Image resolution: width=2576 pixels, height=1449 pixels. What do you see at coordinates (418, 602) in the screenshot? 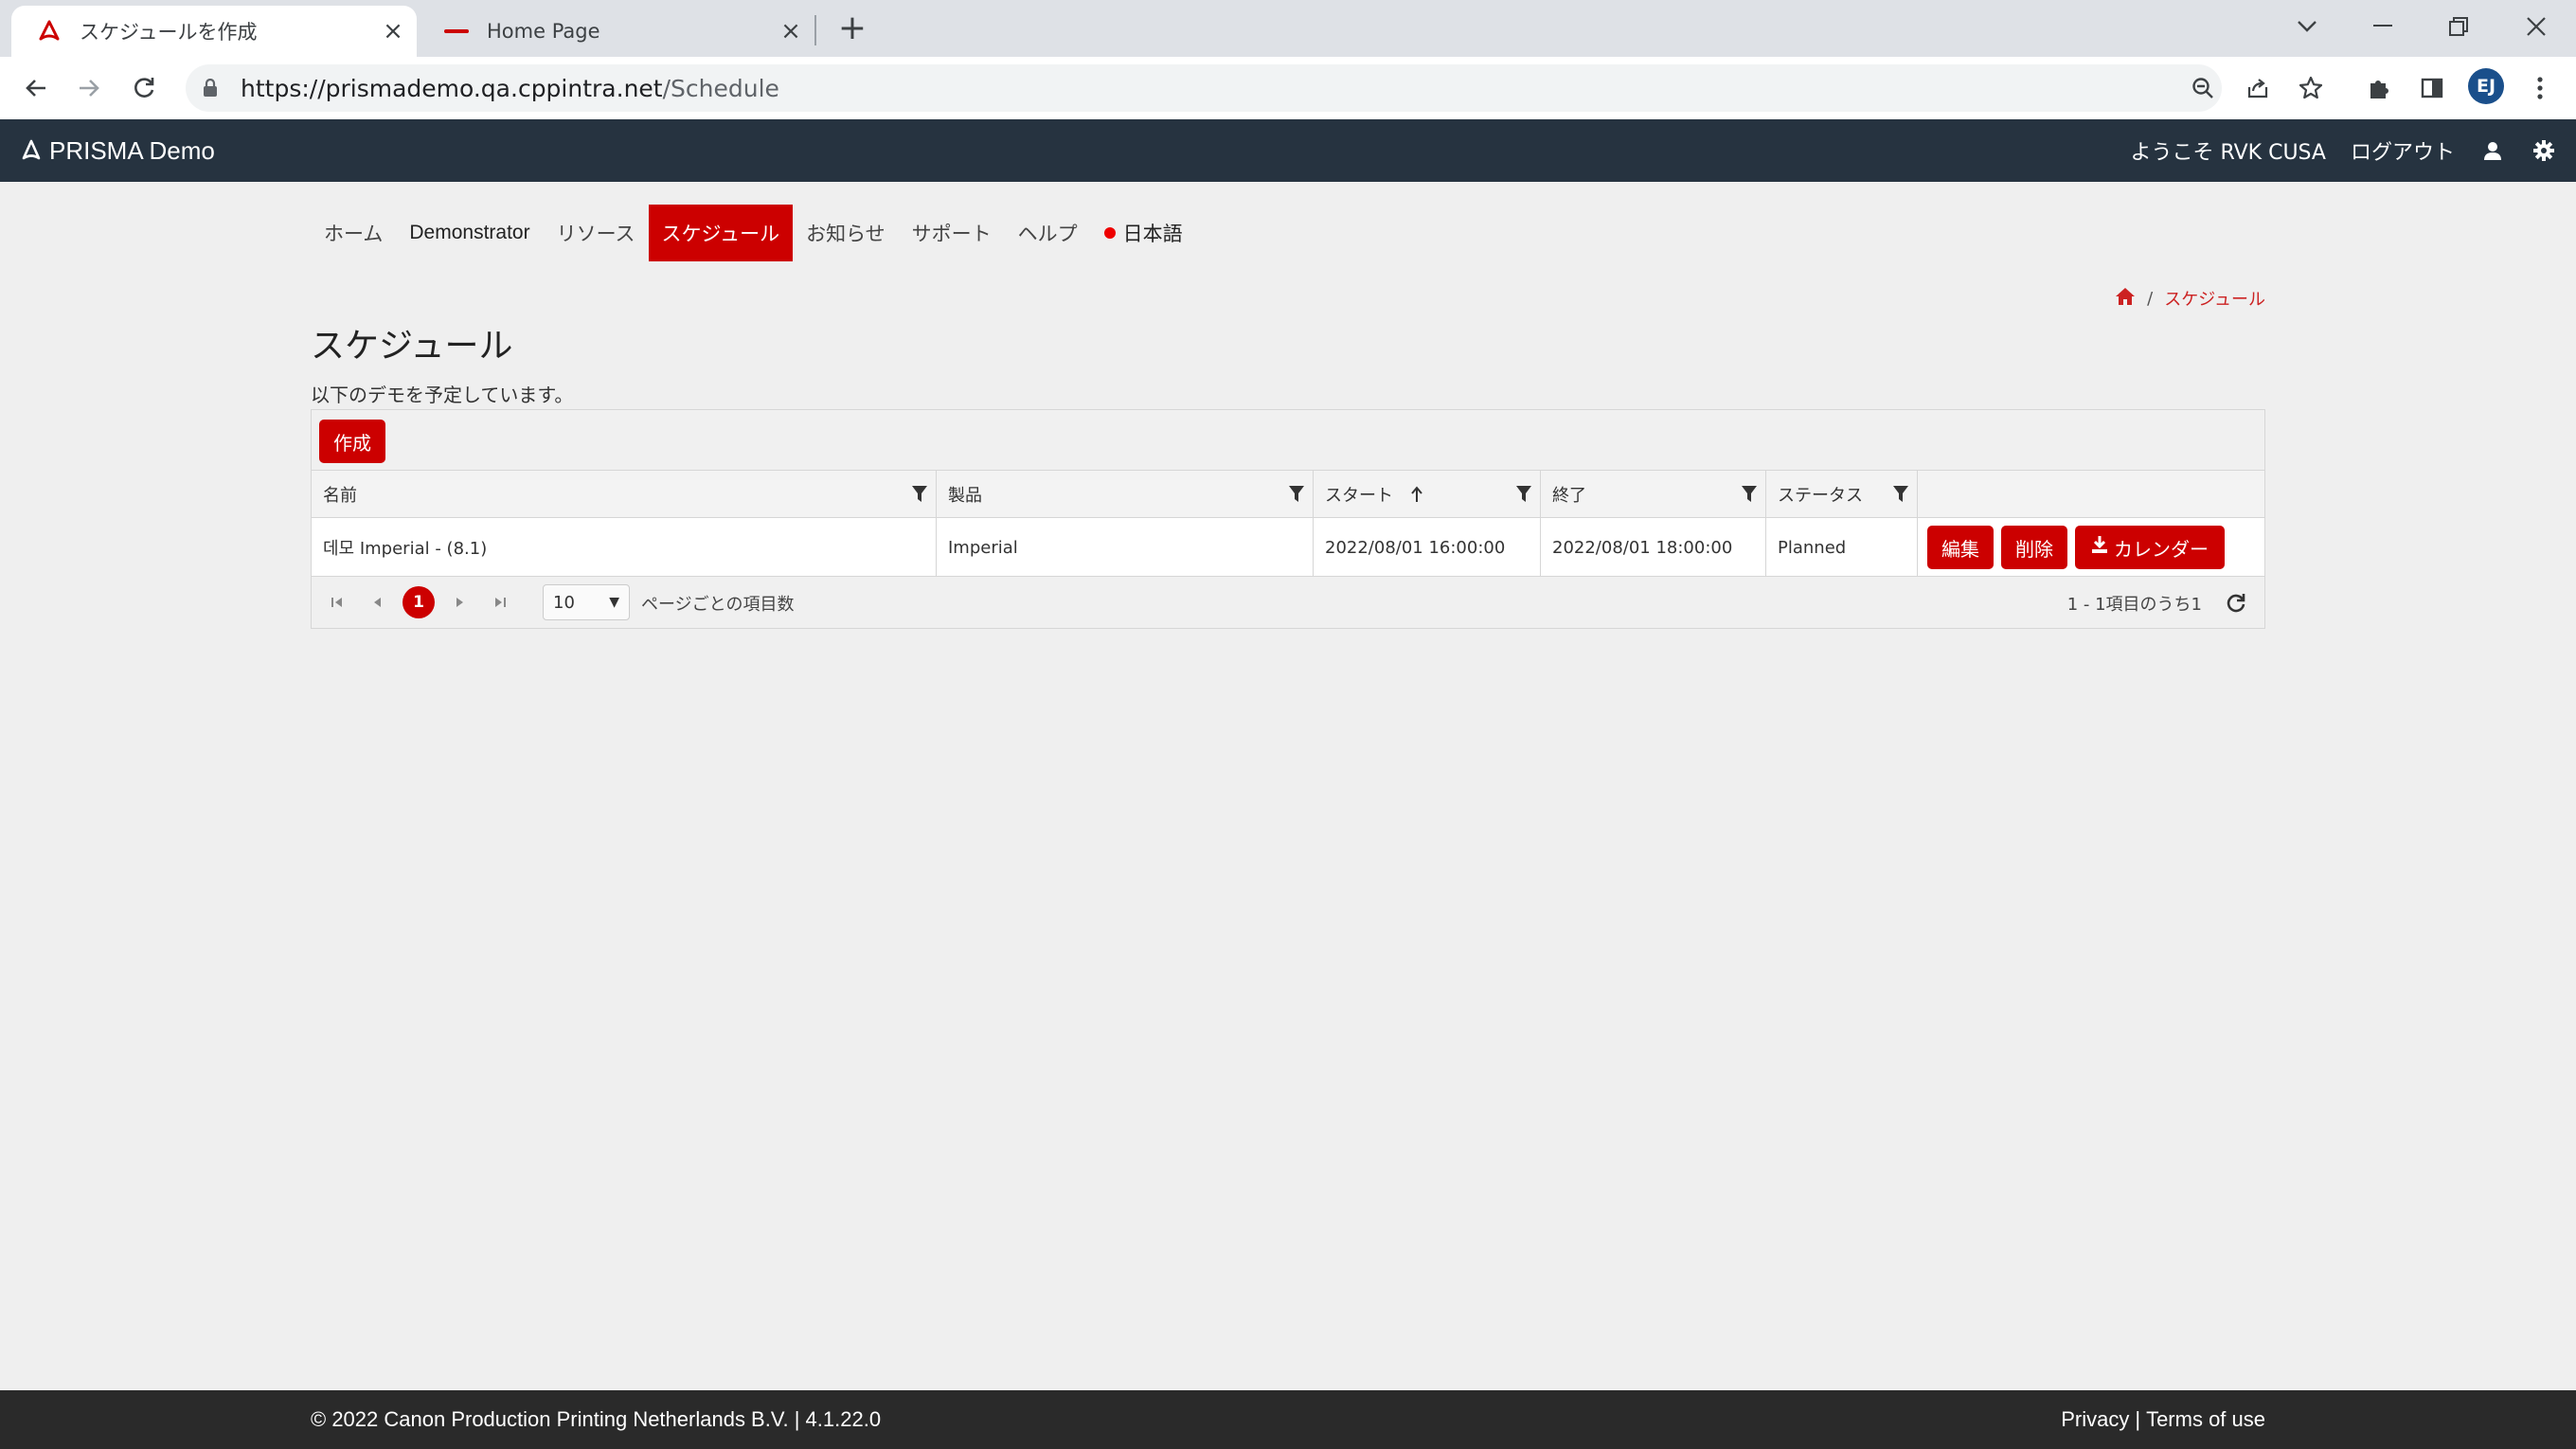
I see `page-button-current: 1` at bounding box center [418, 602].